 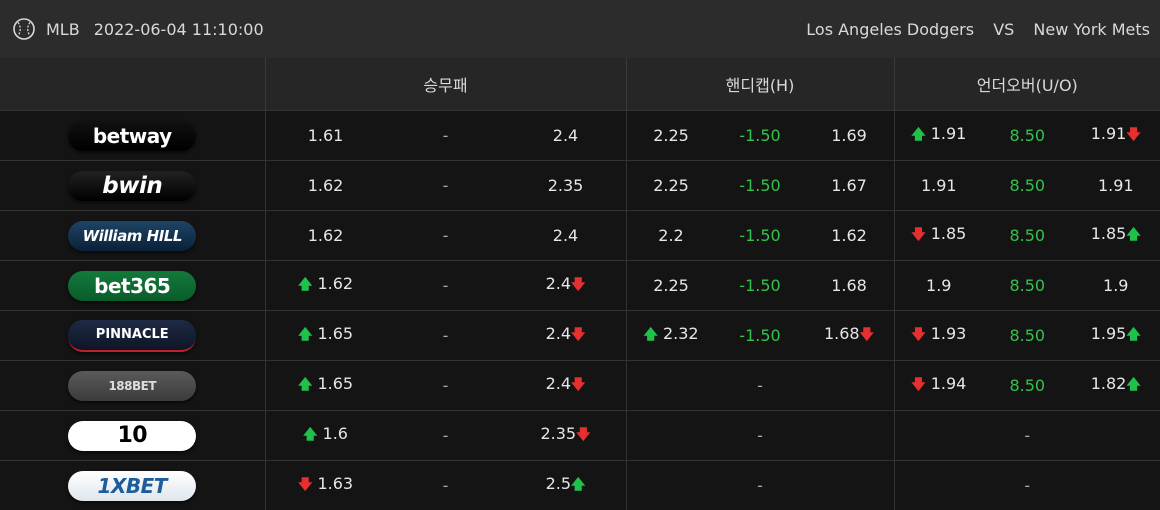 I want to click on away-team: New York Mets, so click(x=1091, y=29).